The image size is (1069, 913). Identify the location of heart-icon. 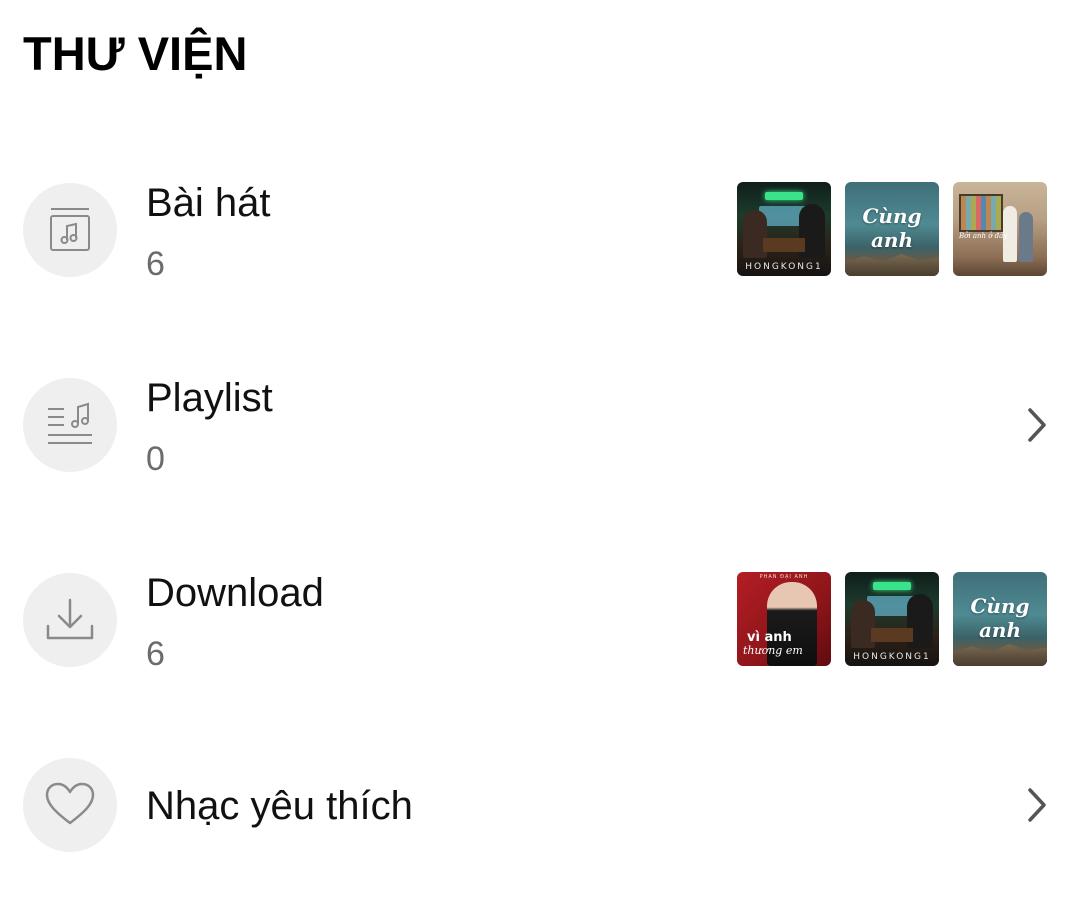
(70, 803).